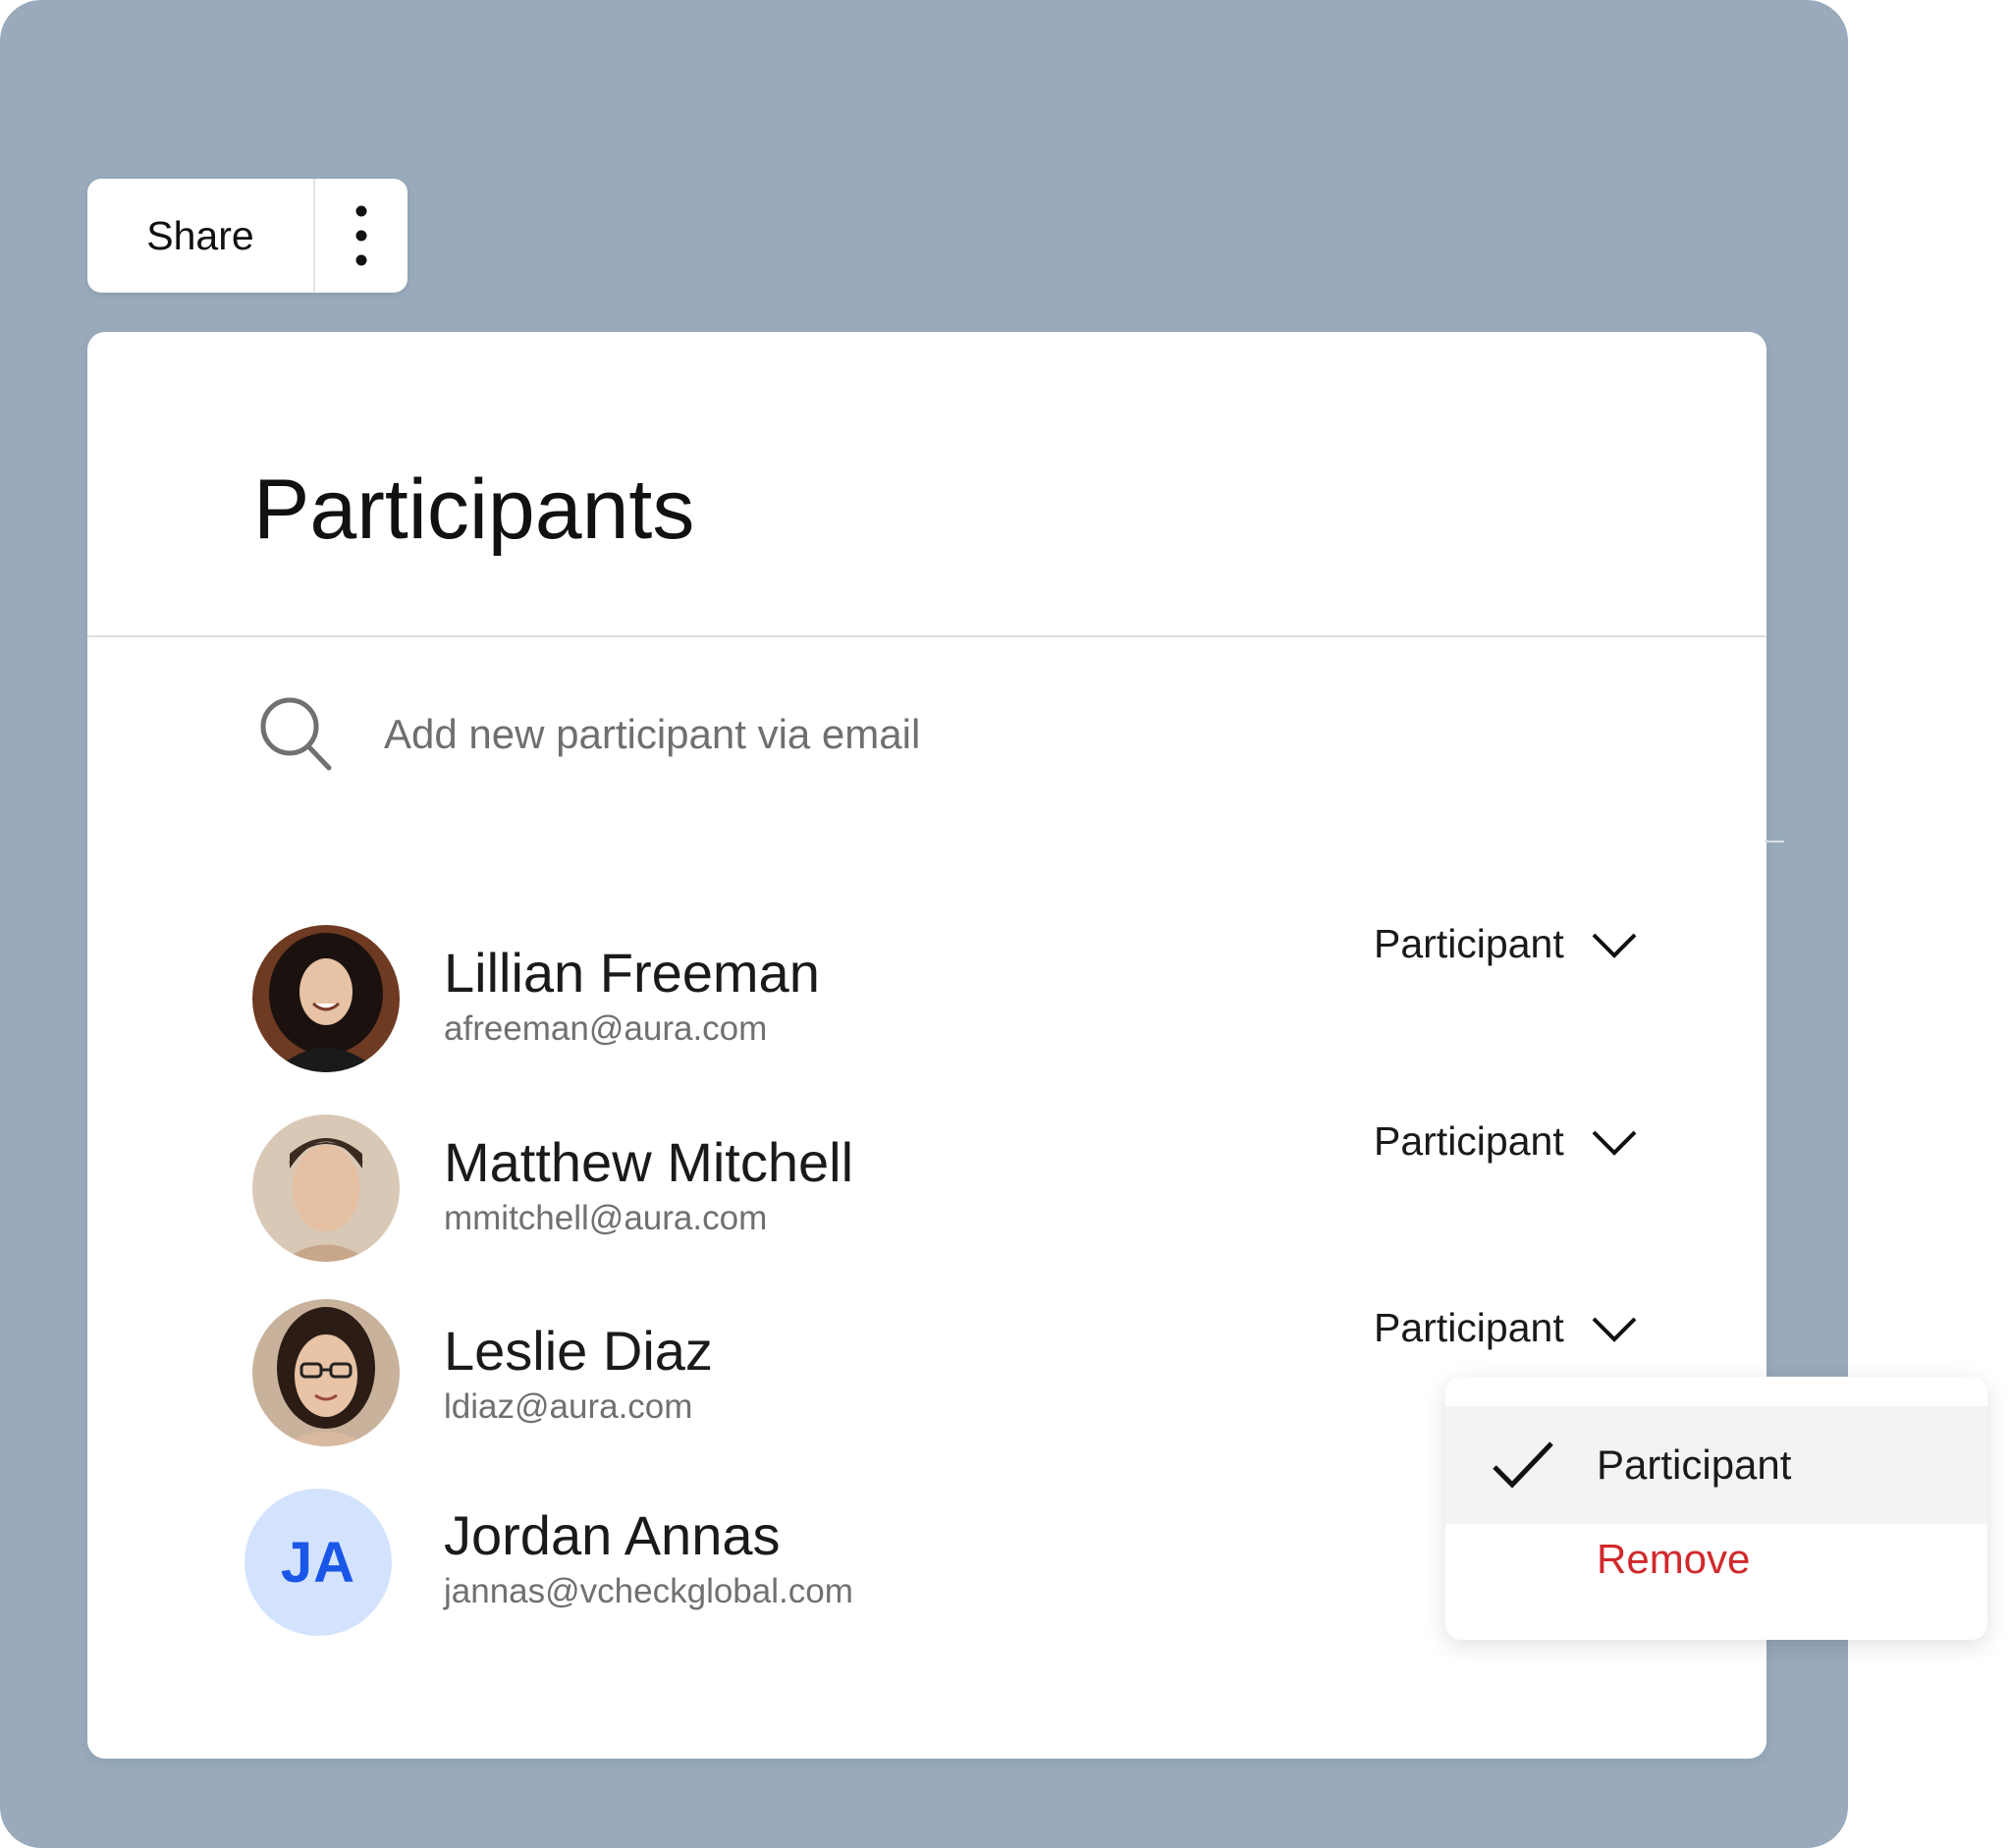 The width and height of the screenshot is (2011, 1848). I want to click on menu-item-remove: Remove, so click(1716, 1559).